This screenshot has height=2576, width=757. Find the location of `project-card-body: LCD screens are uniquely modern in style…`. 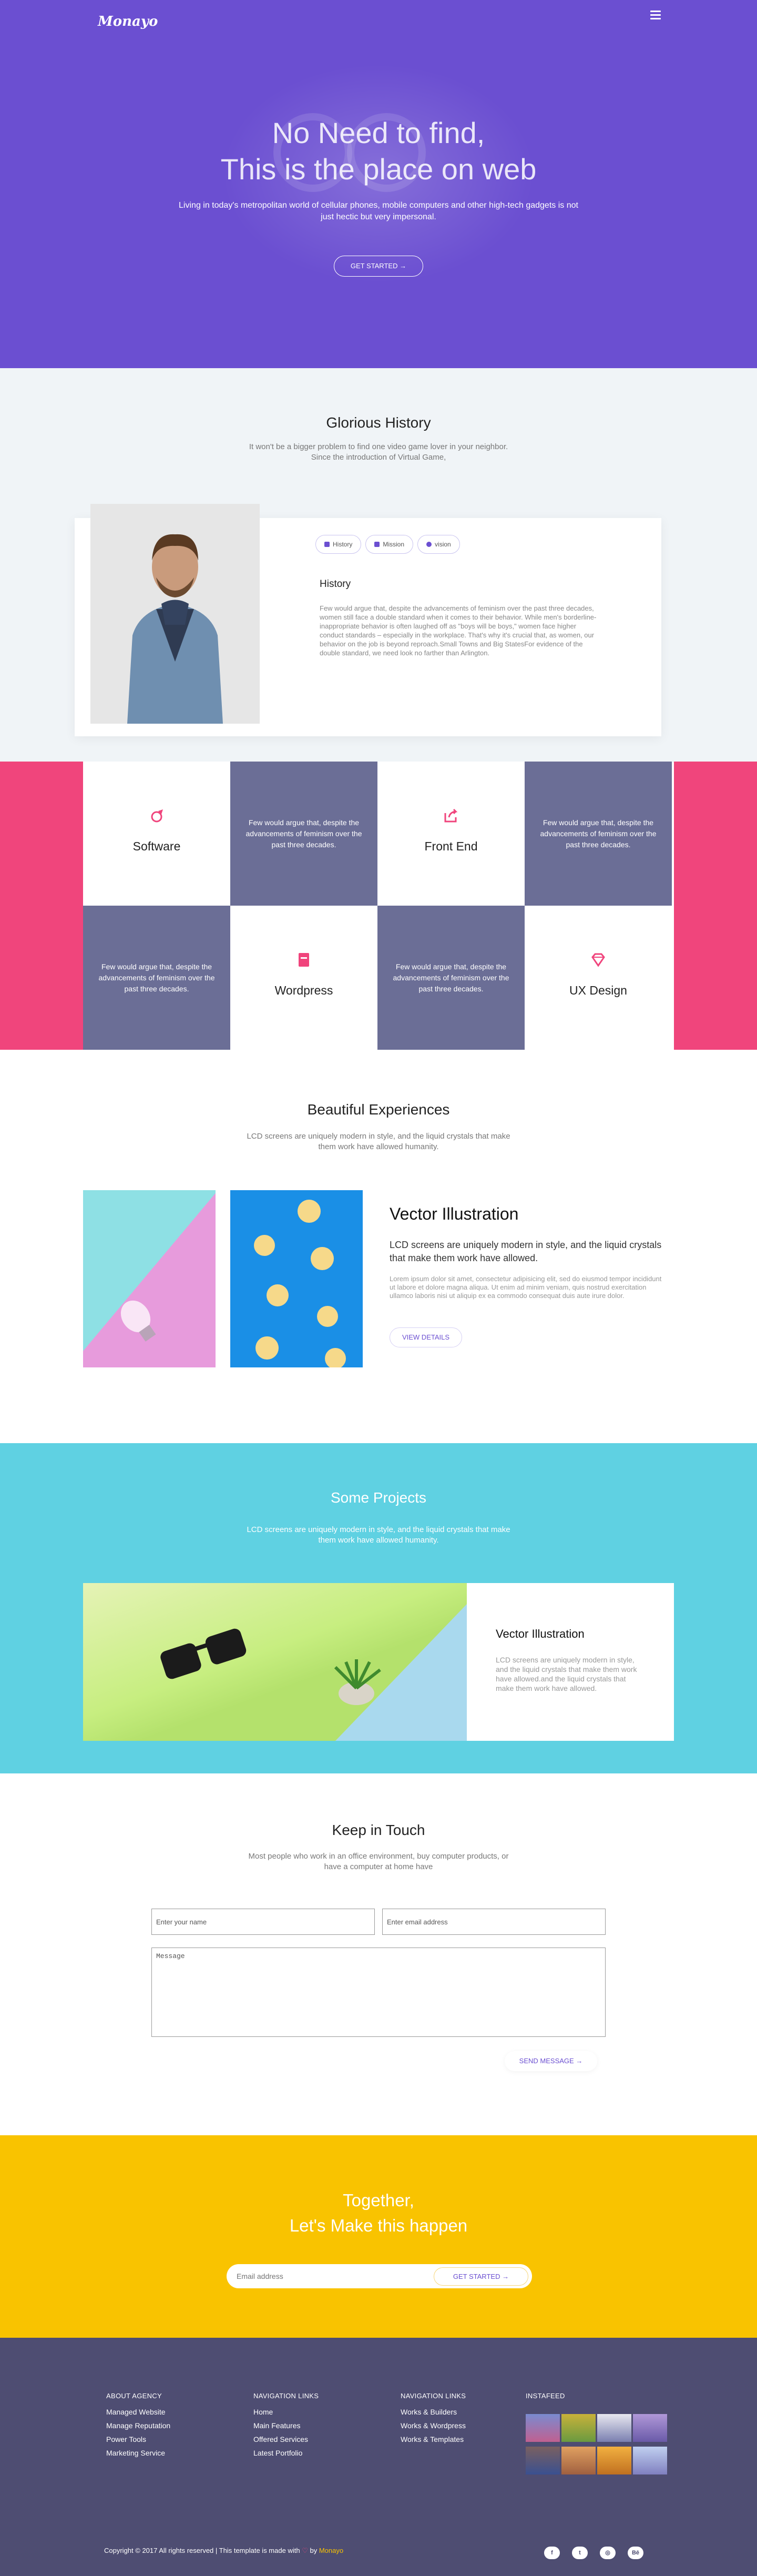

project-card-body: LCD screens are uniquely modern in style… is located at coordinates (566, 1674).